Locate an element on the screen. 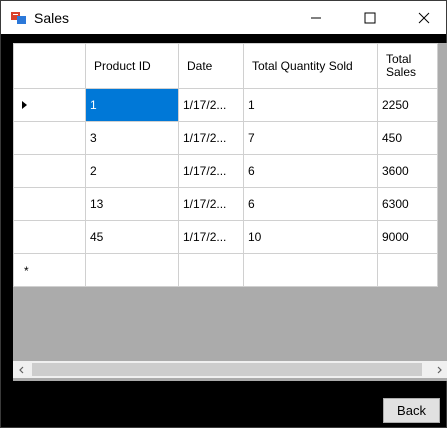  horizontal-scrollbar is located at coordinates (230, 369).